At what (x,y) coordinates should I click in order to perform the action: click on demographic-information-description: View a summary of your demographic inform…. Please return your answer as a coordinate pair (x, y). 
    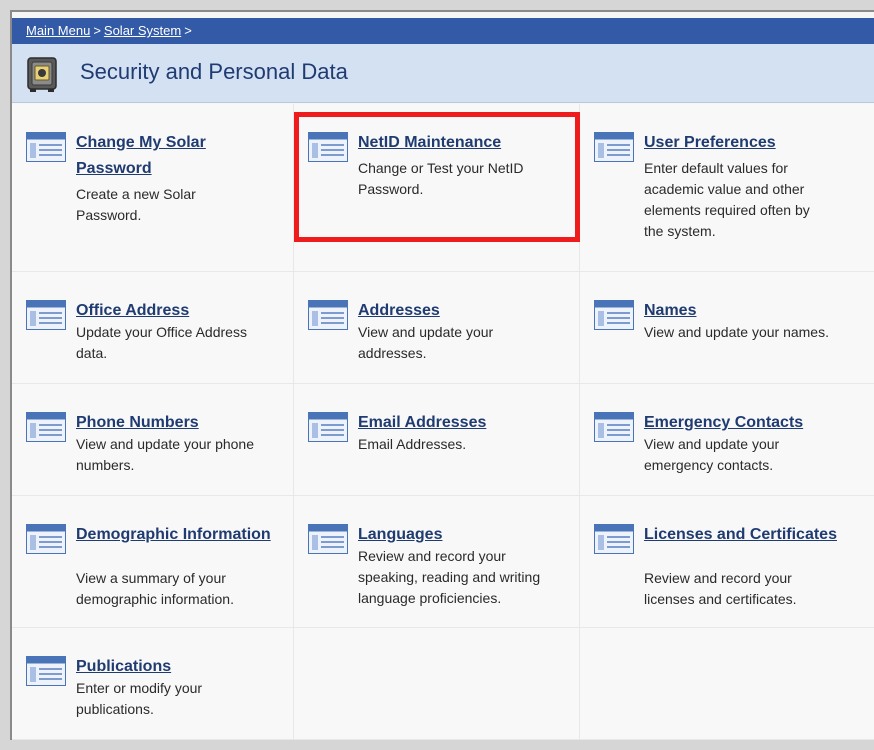
    Looking at the image, I should click on (155, 588).